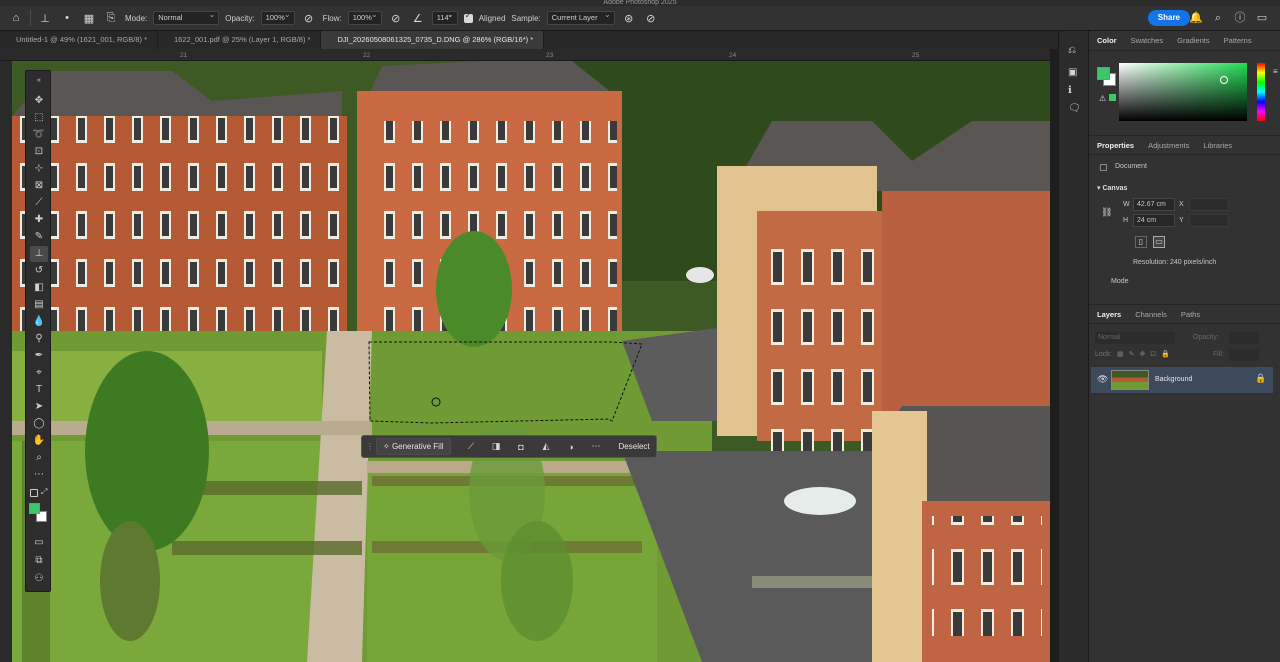 This screenshot has width=1280, height=662. Describe the element at coordinates (1244, 338) in the screenshot. I see `layer-opacity-field` at that location.